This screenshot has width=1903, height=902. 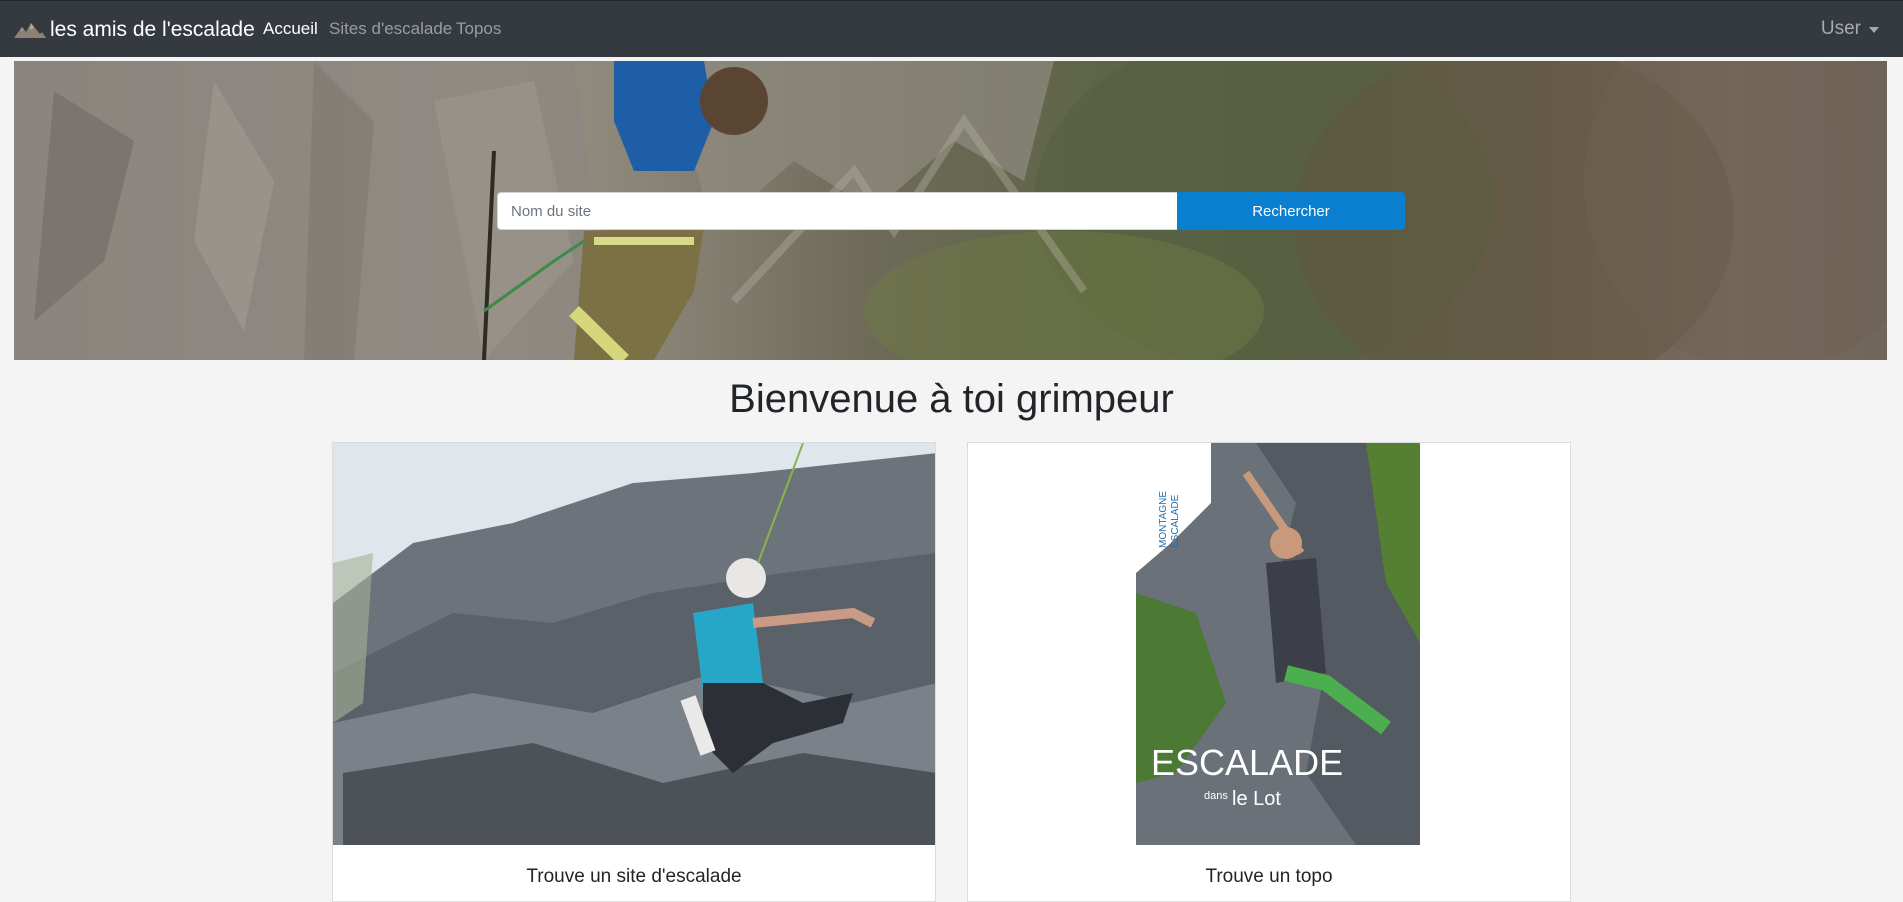 I want to click on cover-small: dans, so click(x=1216, y=796).